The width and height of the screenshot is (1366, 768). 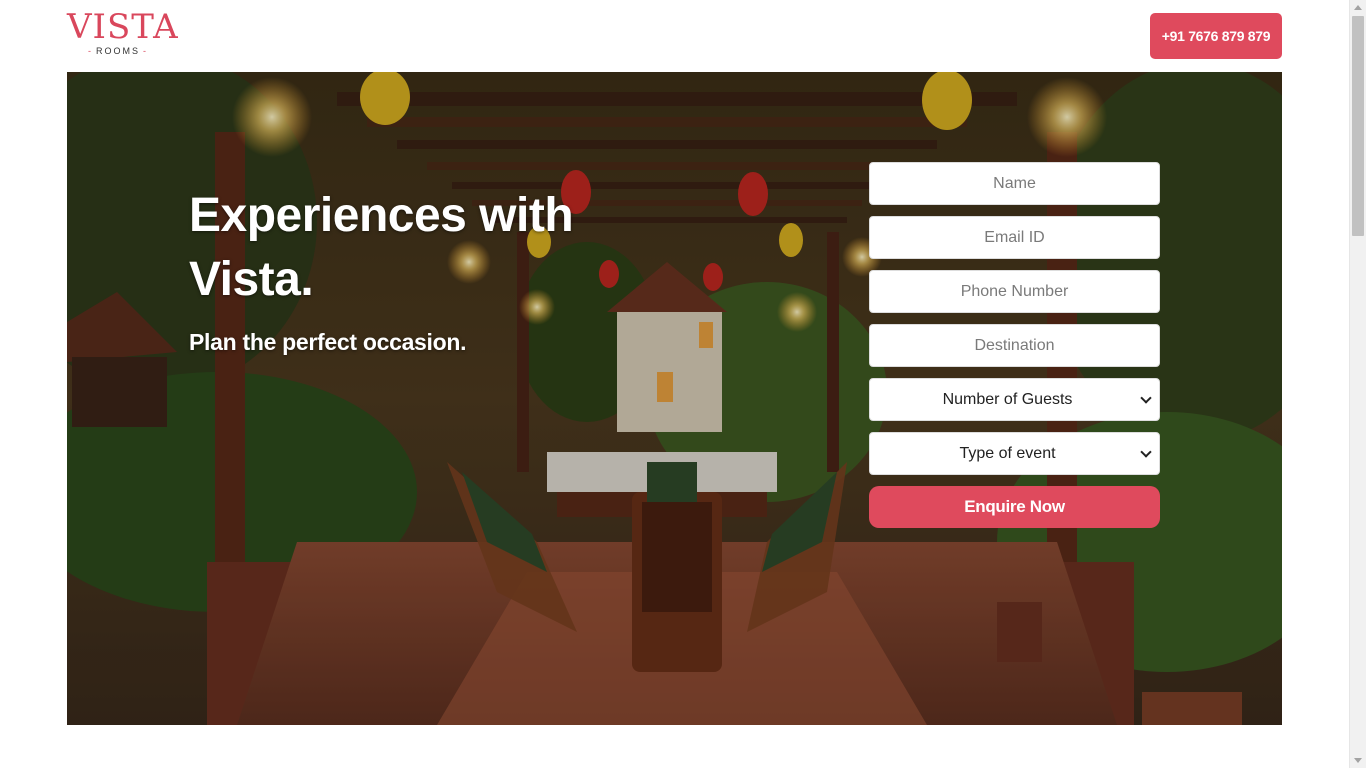 I want to click on site-header: VISTA ROOMS +91 7676 879 879, so click(x=674, y=36).